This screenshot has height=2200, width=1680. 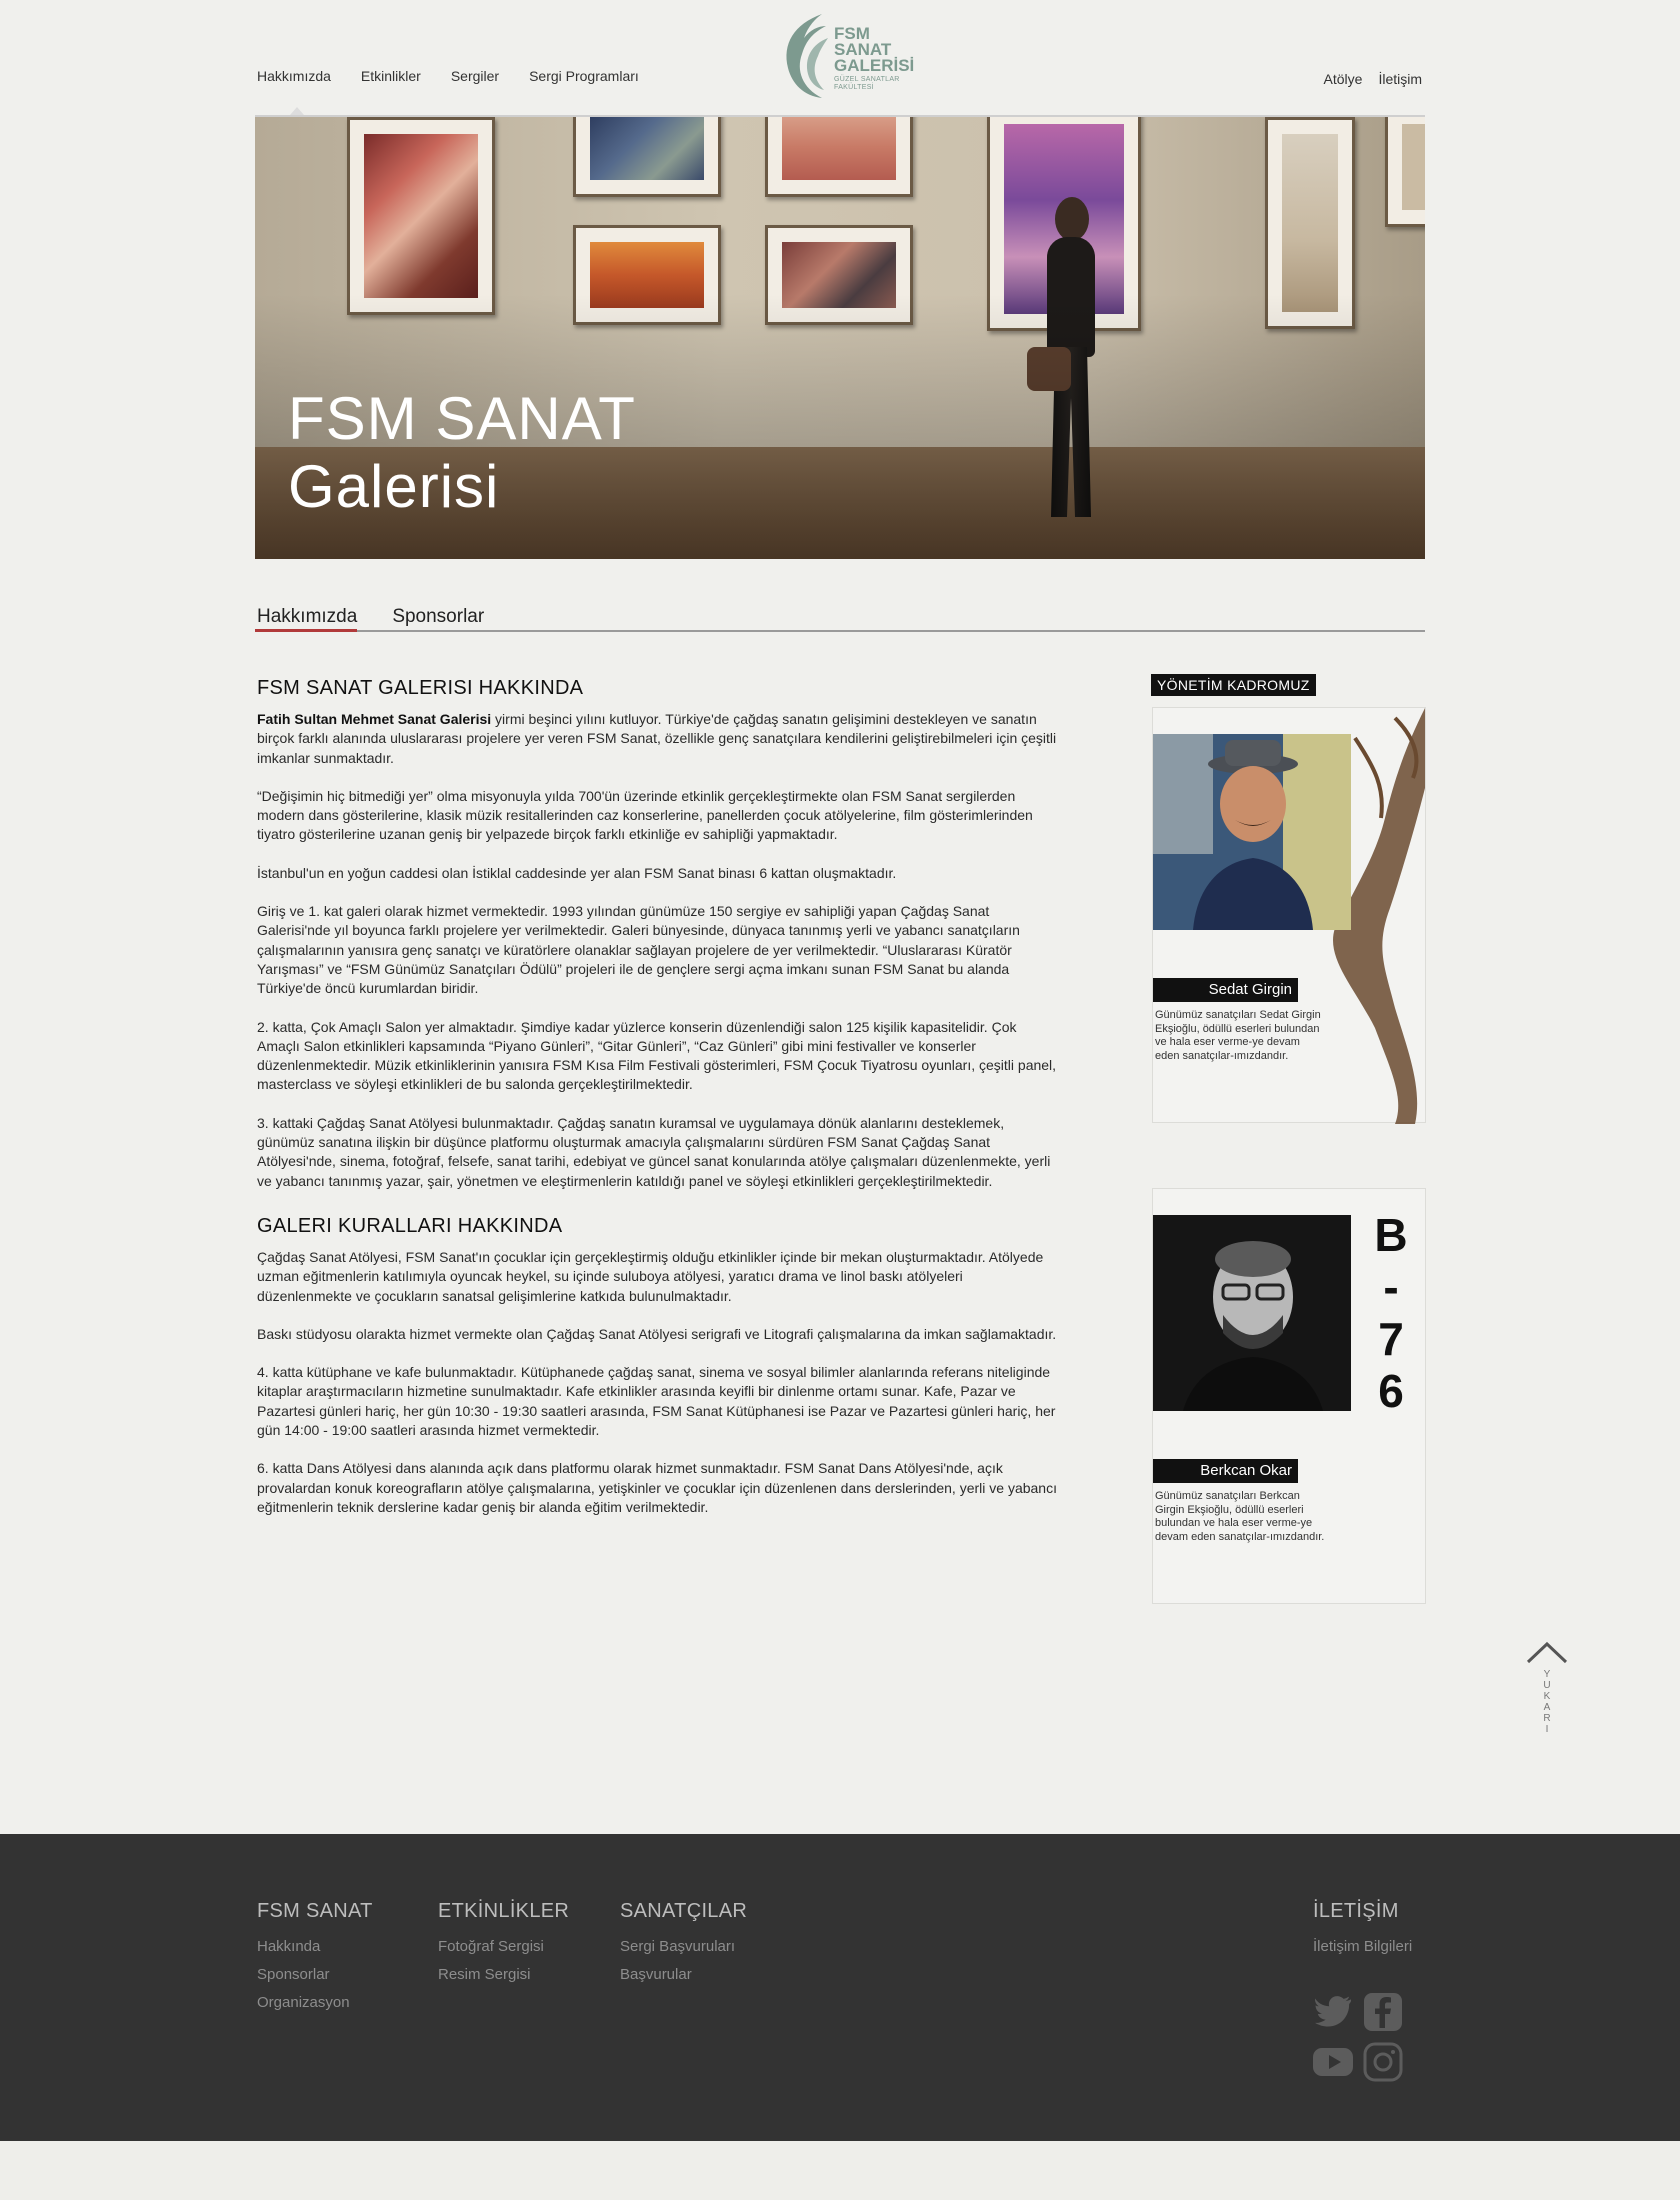 I want to click on hero-title-line1: FSM SANAT, so click(x=462, y=418).